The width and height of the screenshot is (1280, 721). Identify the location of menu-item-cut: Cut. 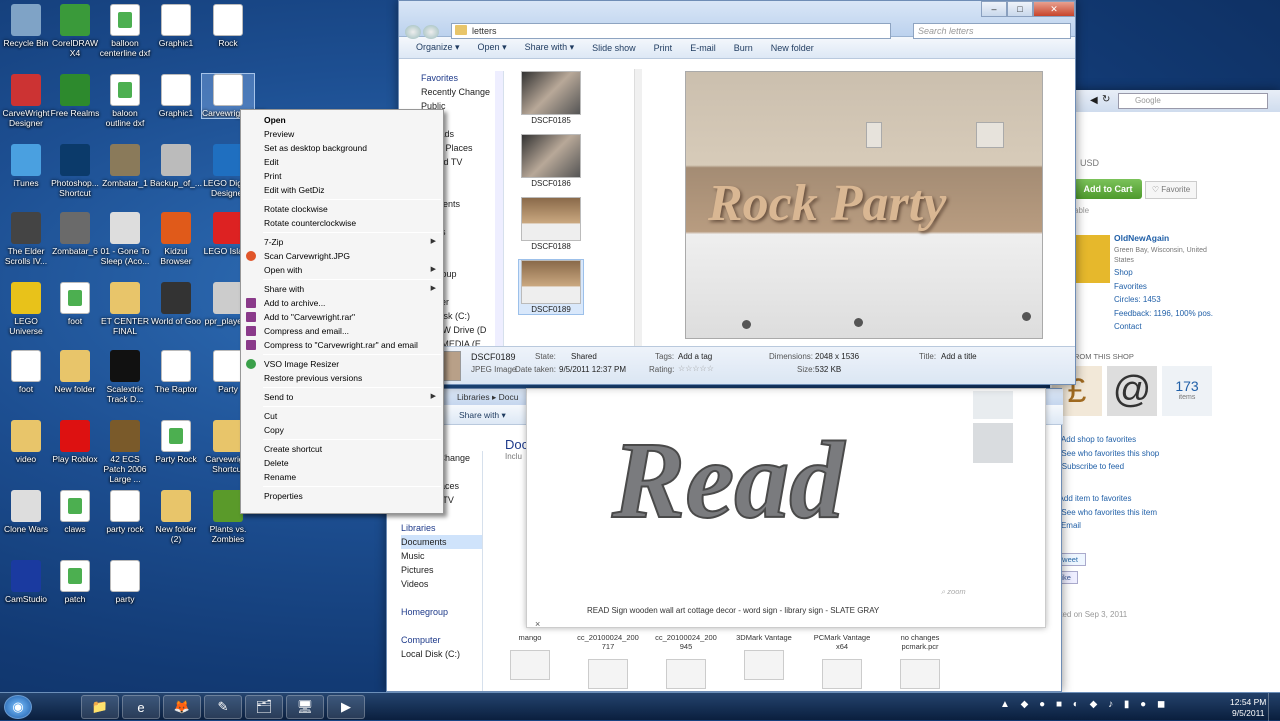
(342, 416).